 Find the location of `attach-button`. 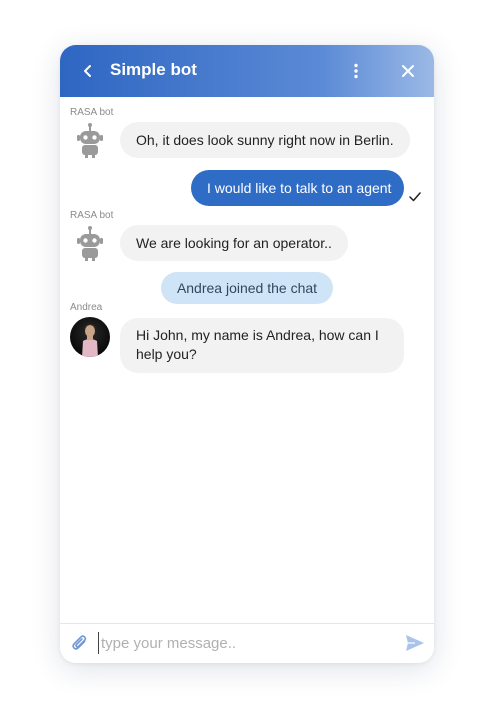

attach-button is located at coordinates (80, 643).